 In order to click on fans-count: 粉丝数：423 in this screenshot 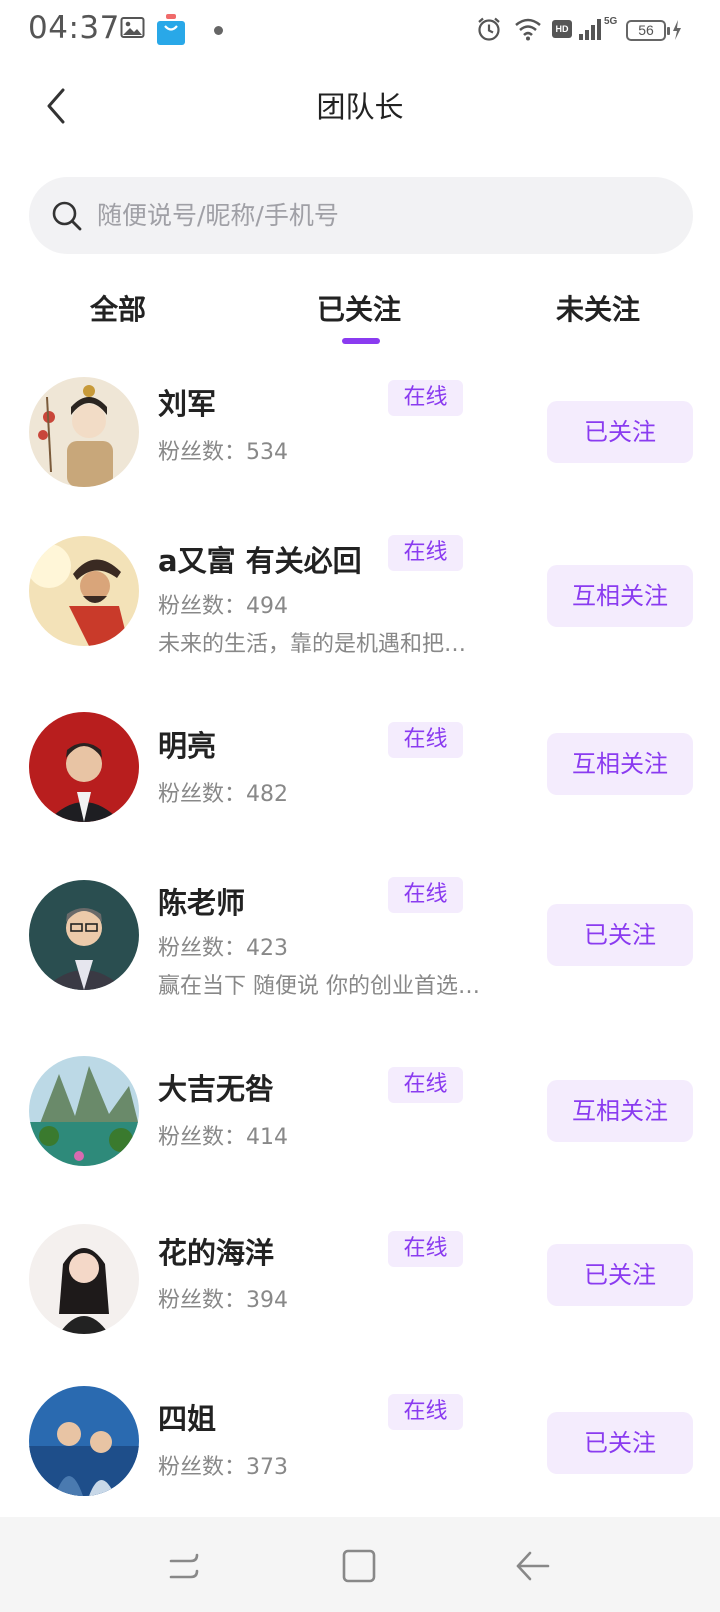, I will do `click(223, 948)`.